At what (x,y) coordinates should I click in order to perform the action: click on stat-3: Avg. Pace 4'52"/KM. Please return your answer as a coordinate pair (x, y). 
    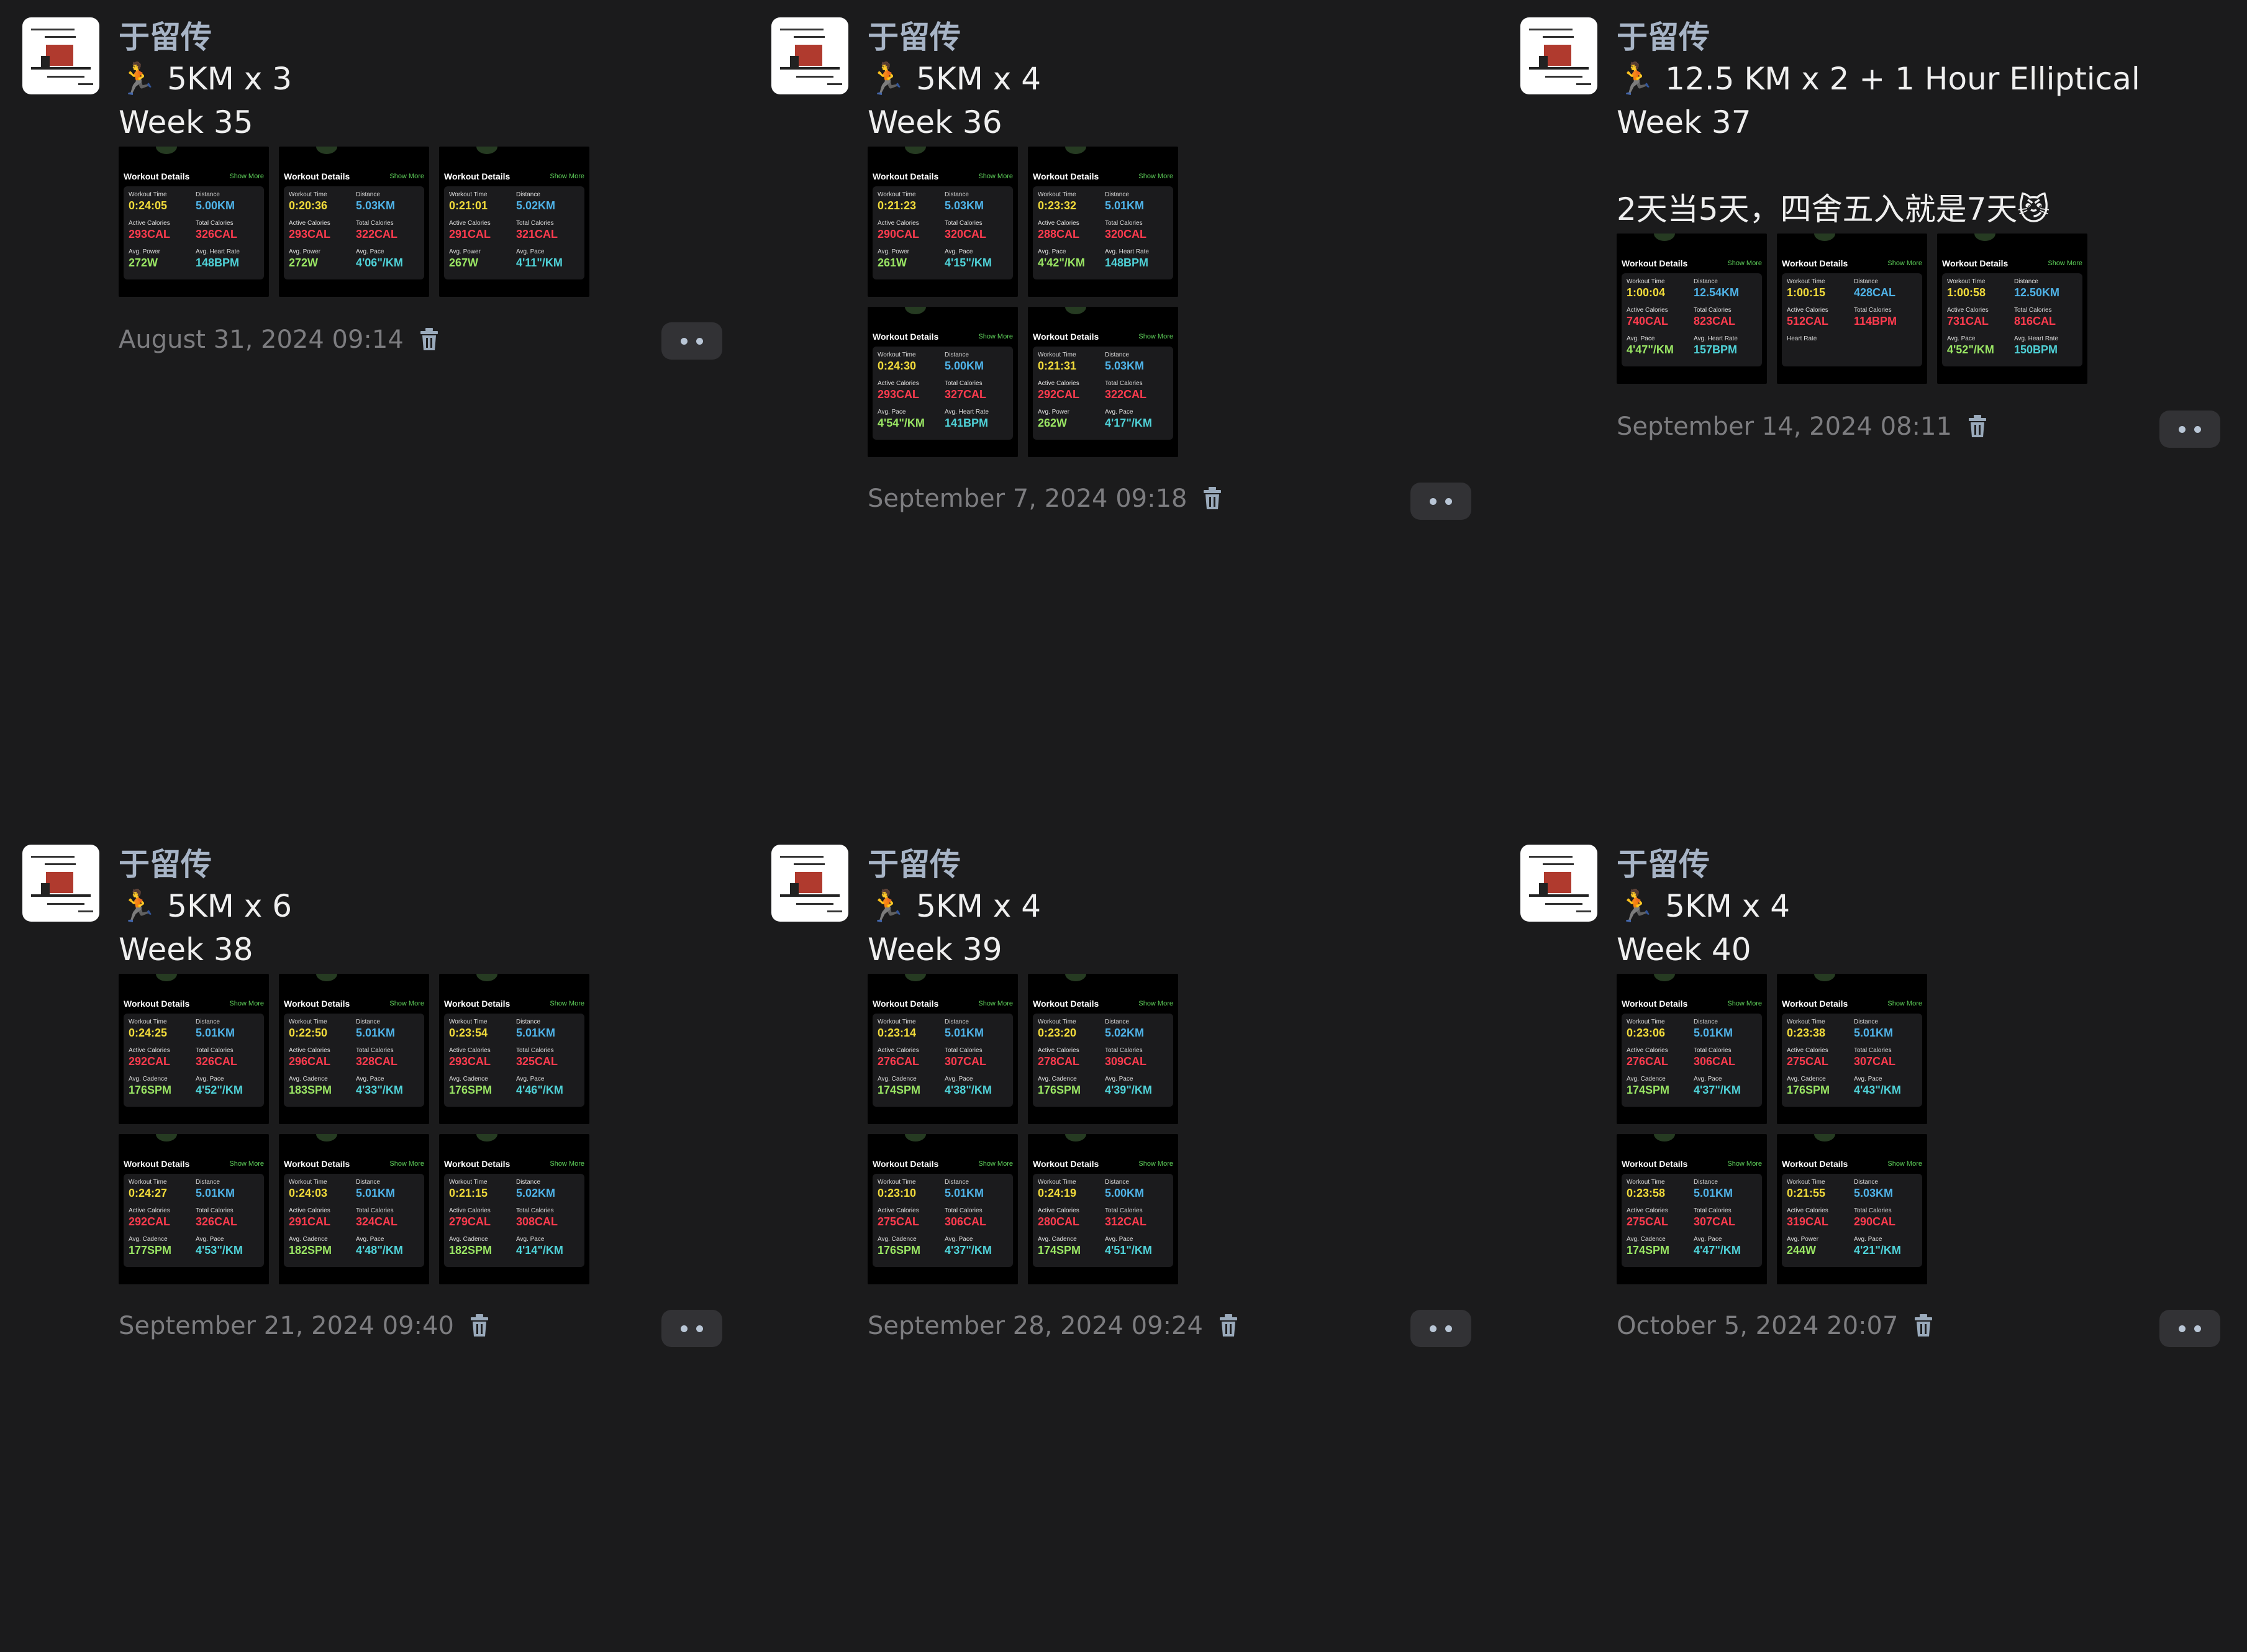
    Looking at the image, I should click on (1970, 345).